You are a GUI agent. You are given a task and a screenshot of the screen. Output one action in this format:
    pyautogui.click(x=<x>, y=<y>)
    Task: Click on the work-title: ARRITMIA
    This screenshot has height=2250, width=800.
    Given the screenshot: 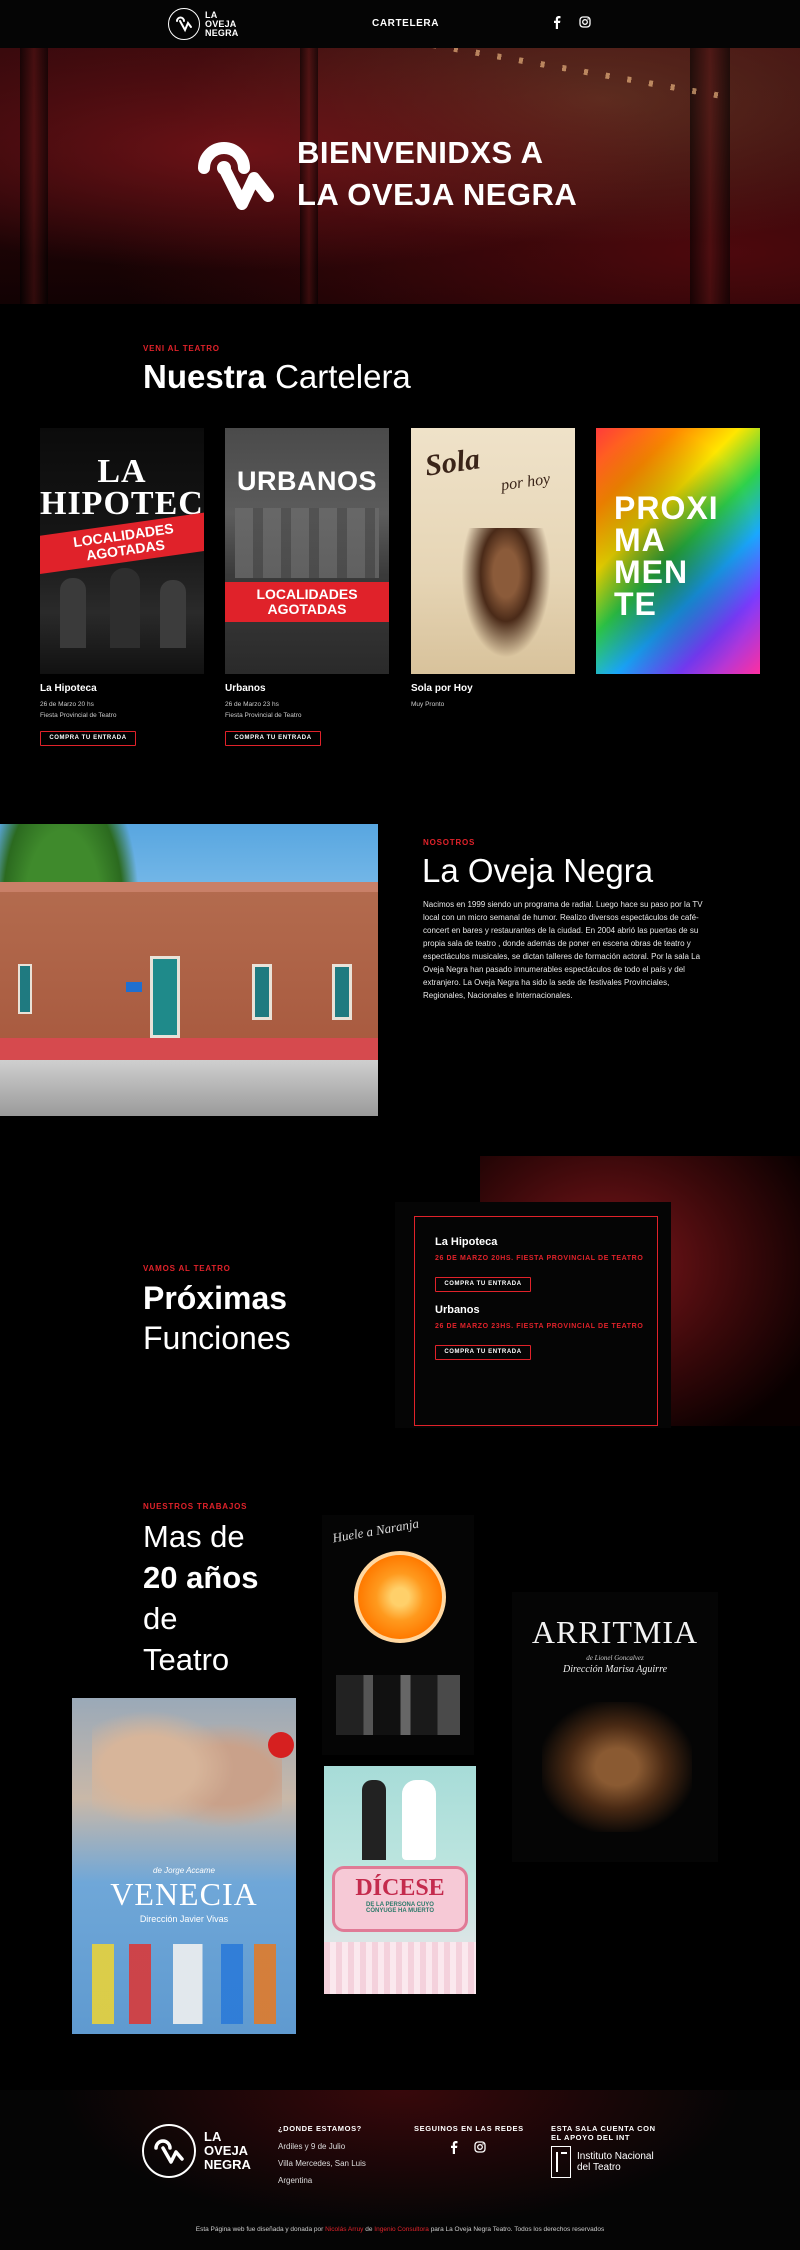 What is the action you would take?
    pyautogui.click(x=615, y=1632)
    